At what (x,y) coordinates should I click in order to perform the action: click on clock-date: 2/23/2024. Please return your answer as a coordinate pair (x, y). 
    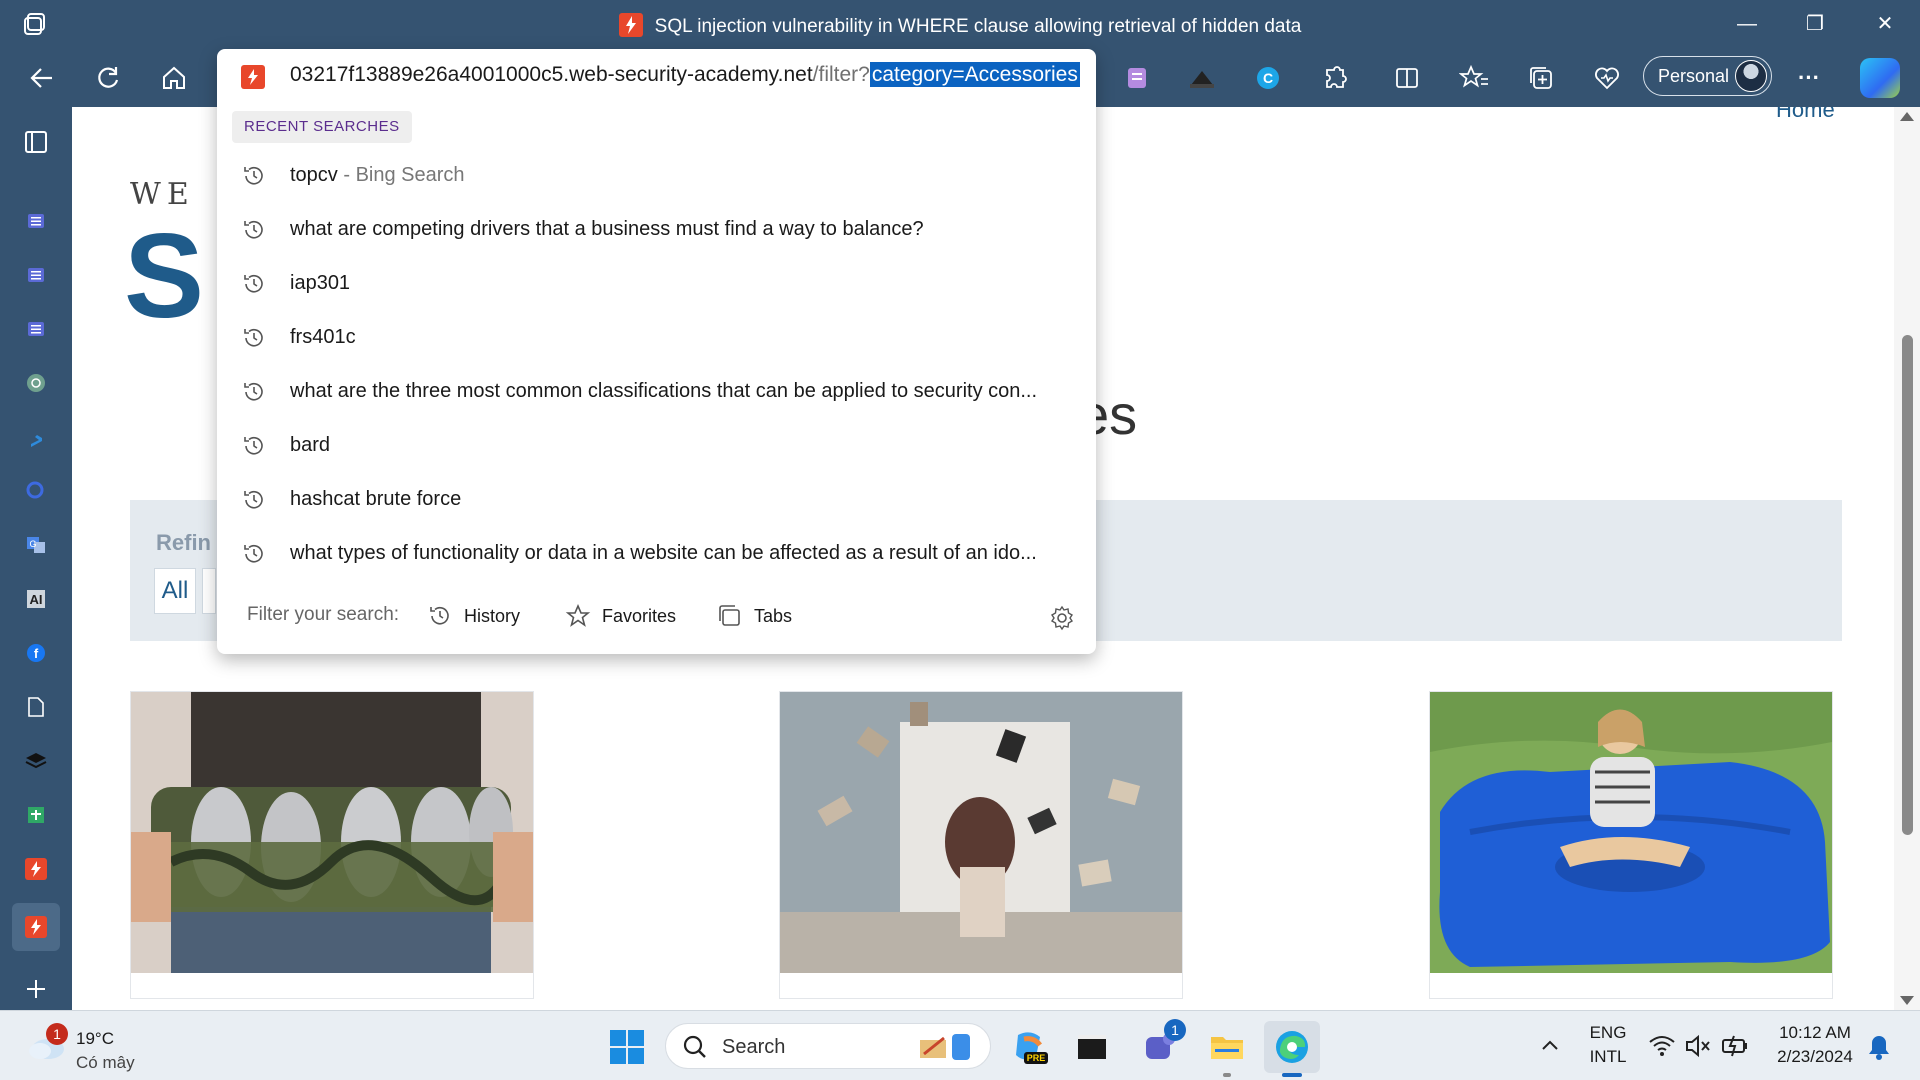
    Looking at the image, I should click on (1815, 1057).